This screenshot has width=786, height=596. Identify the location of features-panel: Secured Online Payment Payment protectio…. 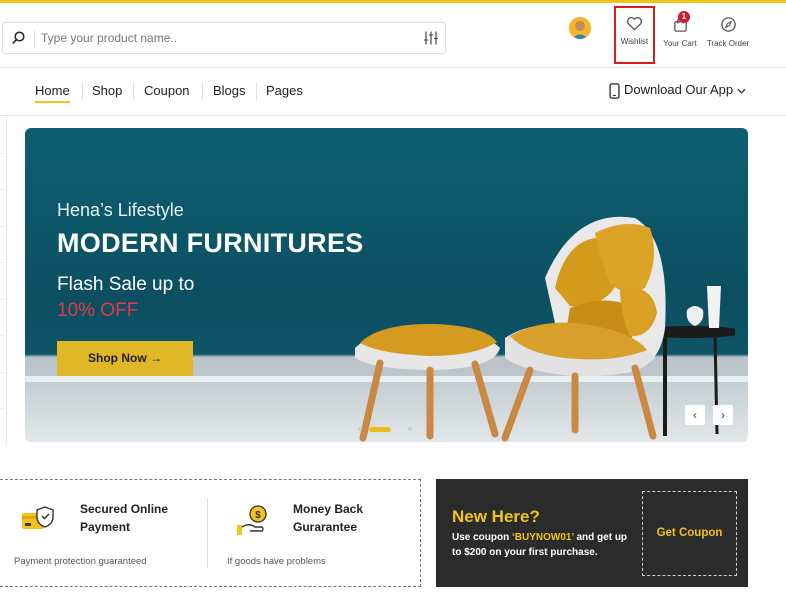
(210, 533).